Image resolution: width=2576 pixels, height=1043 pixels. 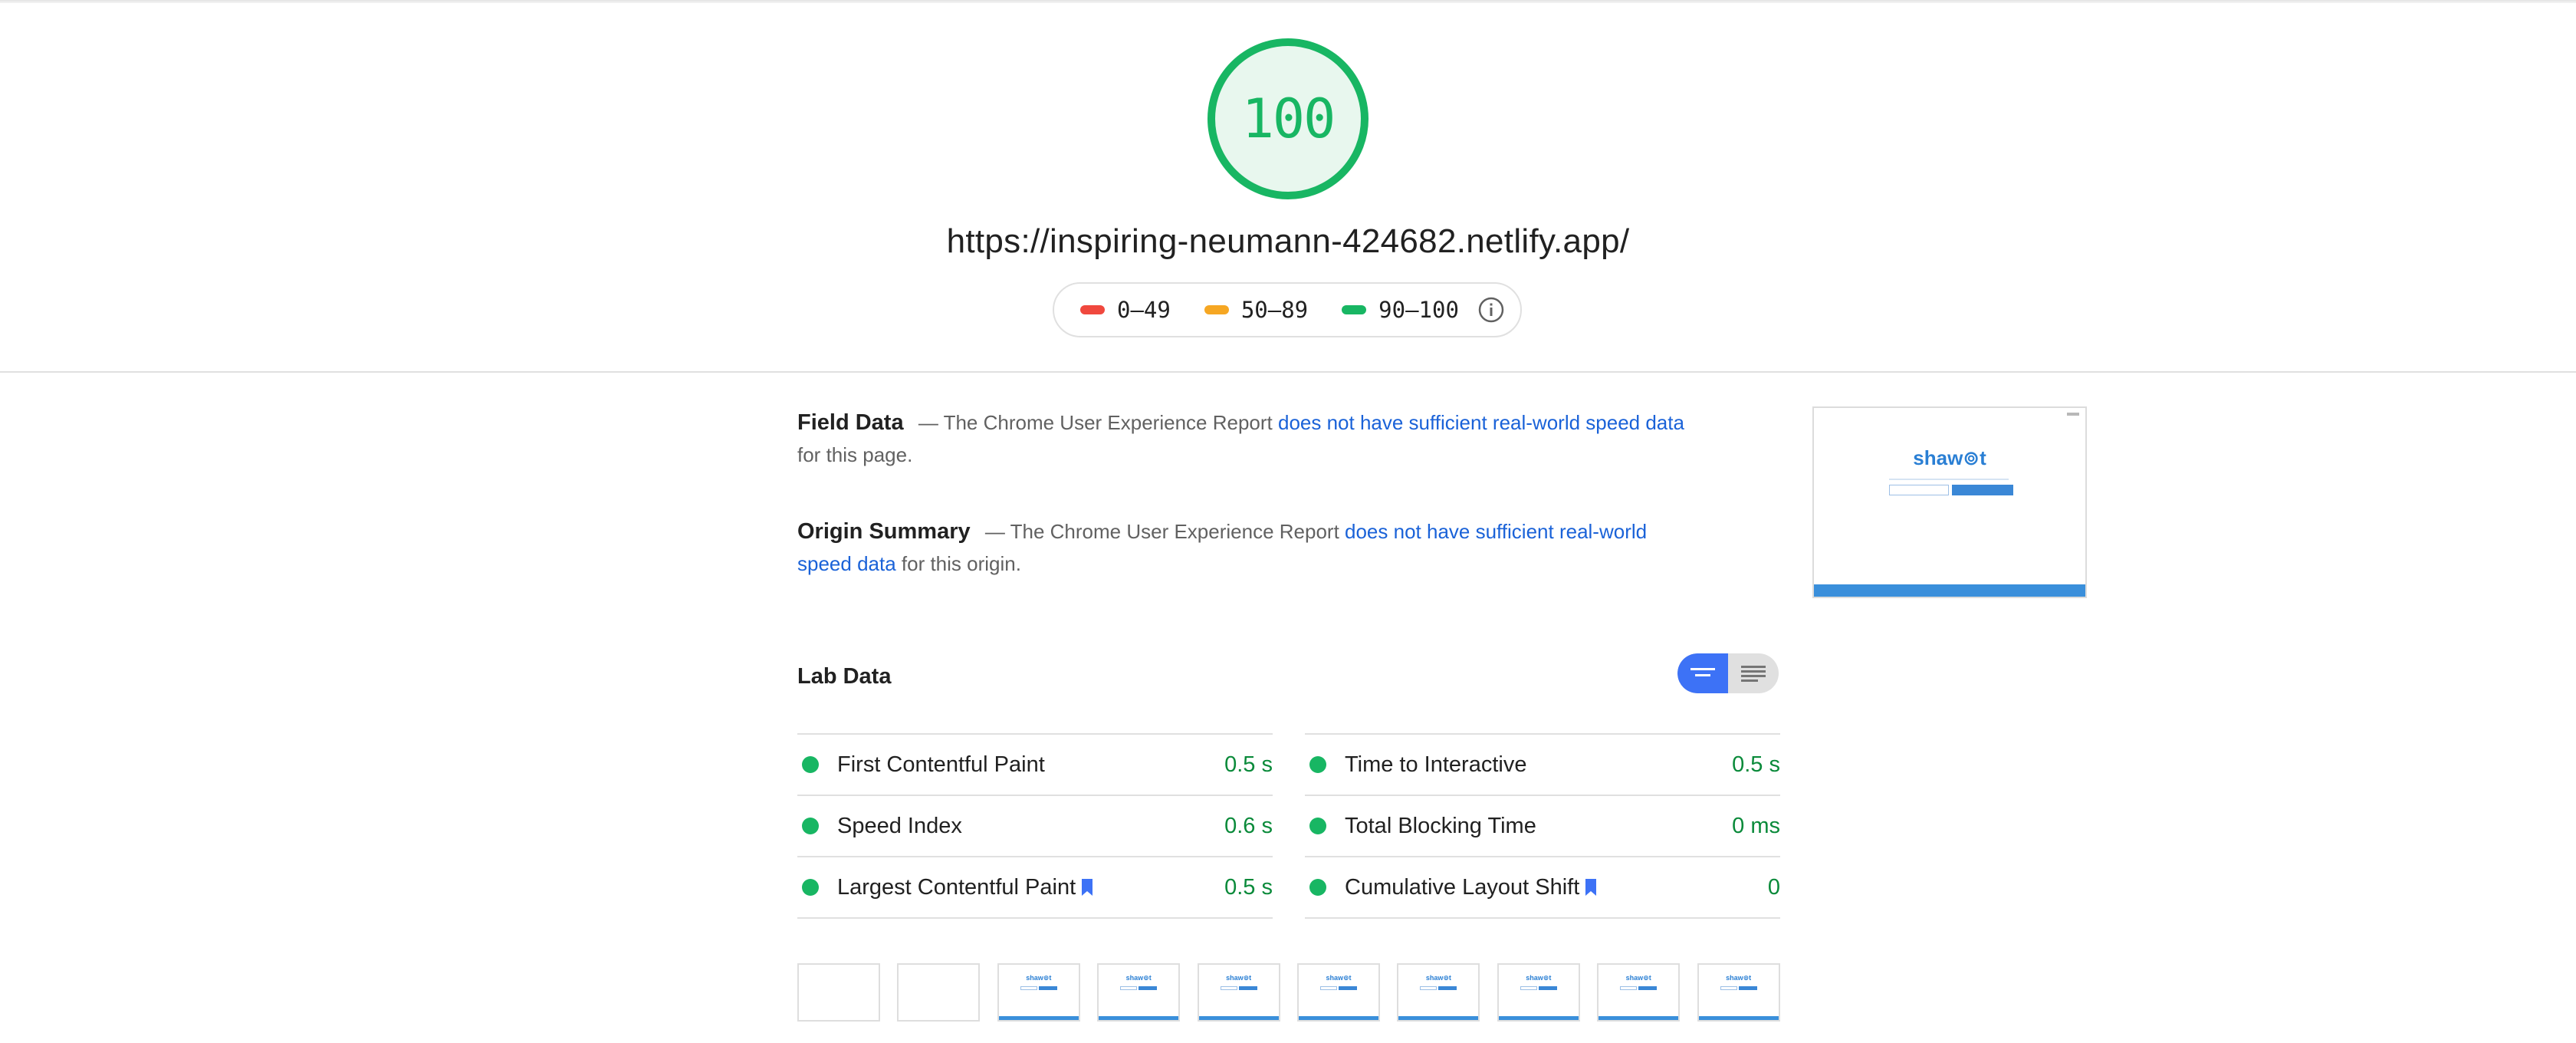 I want to click on origin-summary-title: Origin Summary, so click(x=884, y=531).